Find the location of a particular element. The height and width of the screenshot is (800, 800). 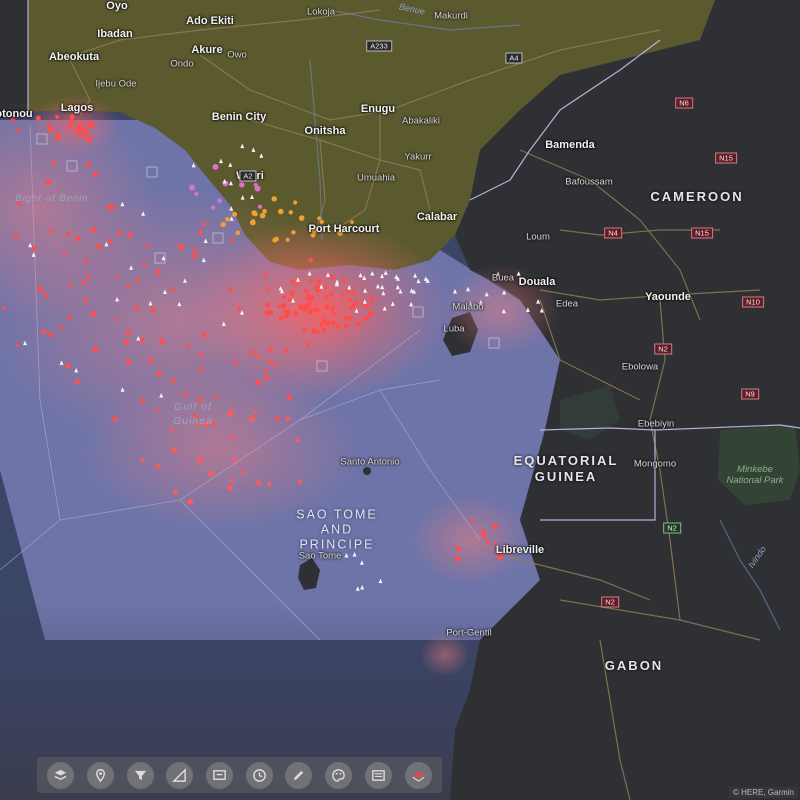

toolbar-basemap-button is located at coordinates (61, 775).